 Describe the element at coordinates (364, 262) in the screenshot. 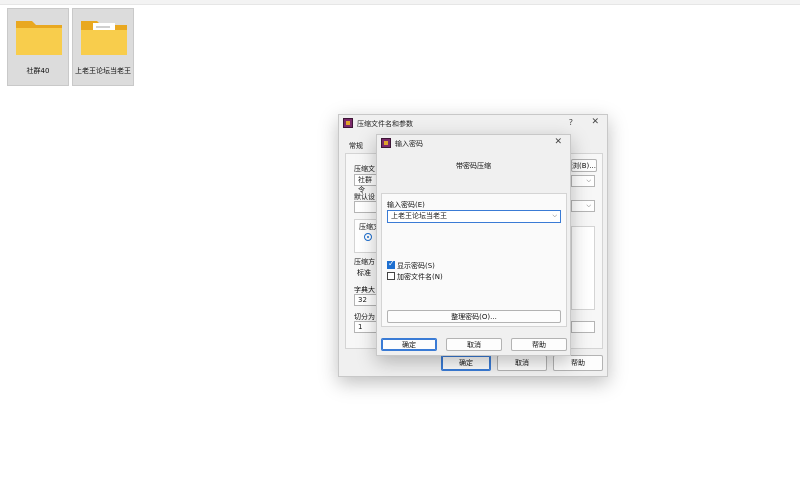

I see `method-label: 压缩方` at that location.